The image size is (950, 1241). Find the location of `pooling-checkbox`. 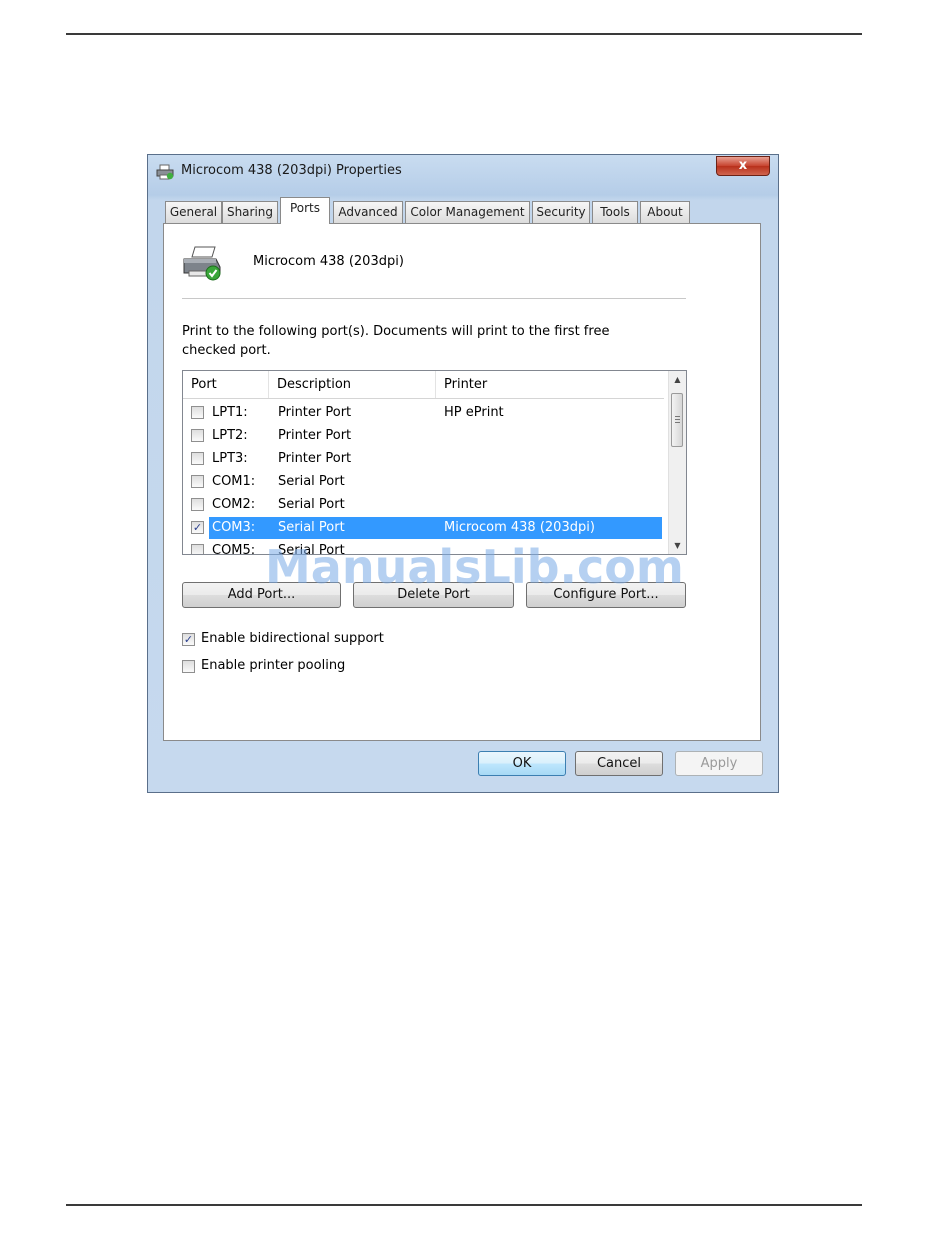

pooling-checkbox is located at coordinates (188, 666).